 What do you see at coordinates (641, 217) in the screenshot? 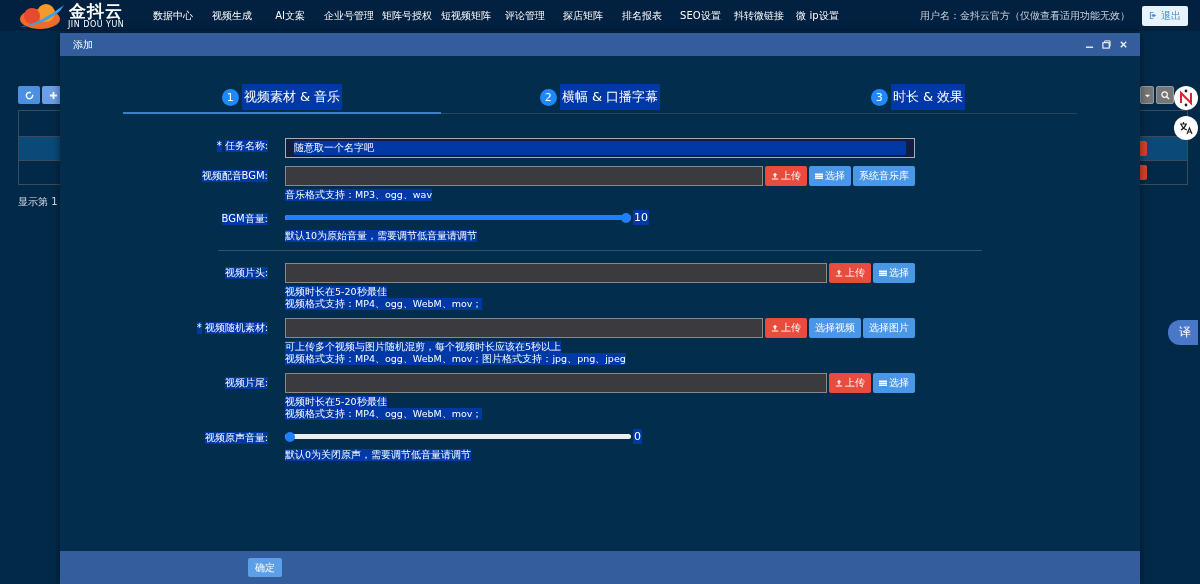
I see `slider-value: 10` at bounding box center [641, 217].